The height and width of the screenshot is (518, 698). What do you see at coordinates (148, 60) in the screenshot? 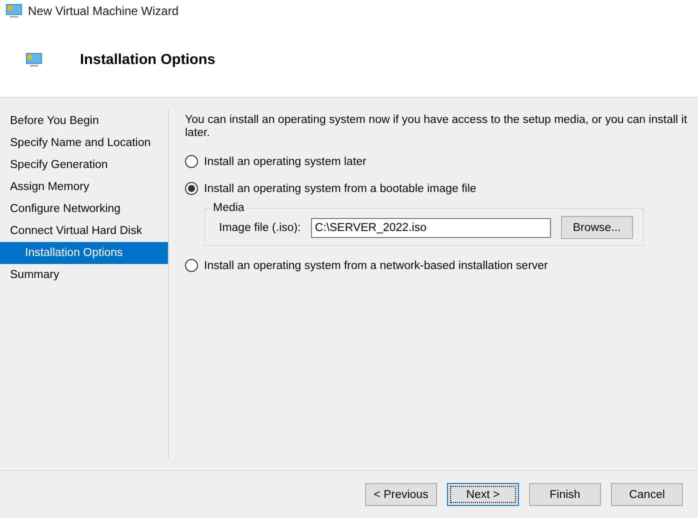
I see `page-title: Installation Options` at bounding box center [148, 60].